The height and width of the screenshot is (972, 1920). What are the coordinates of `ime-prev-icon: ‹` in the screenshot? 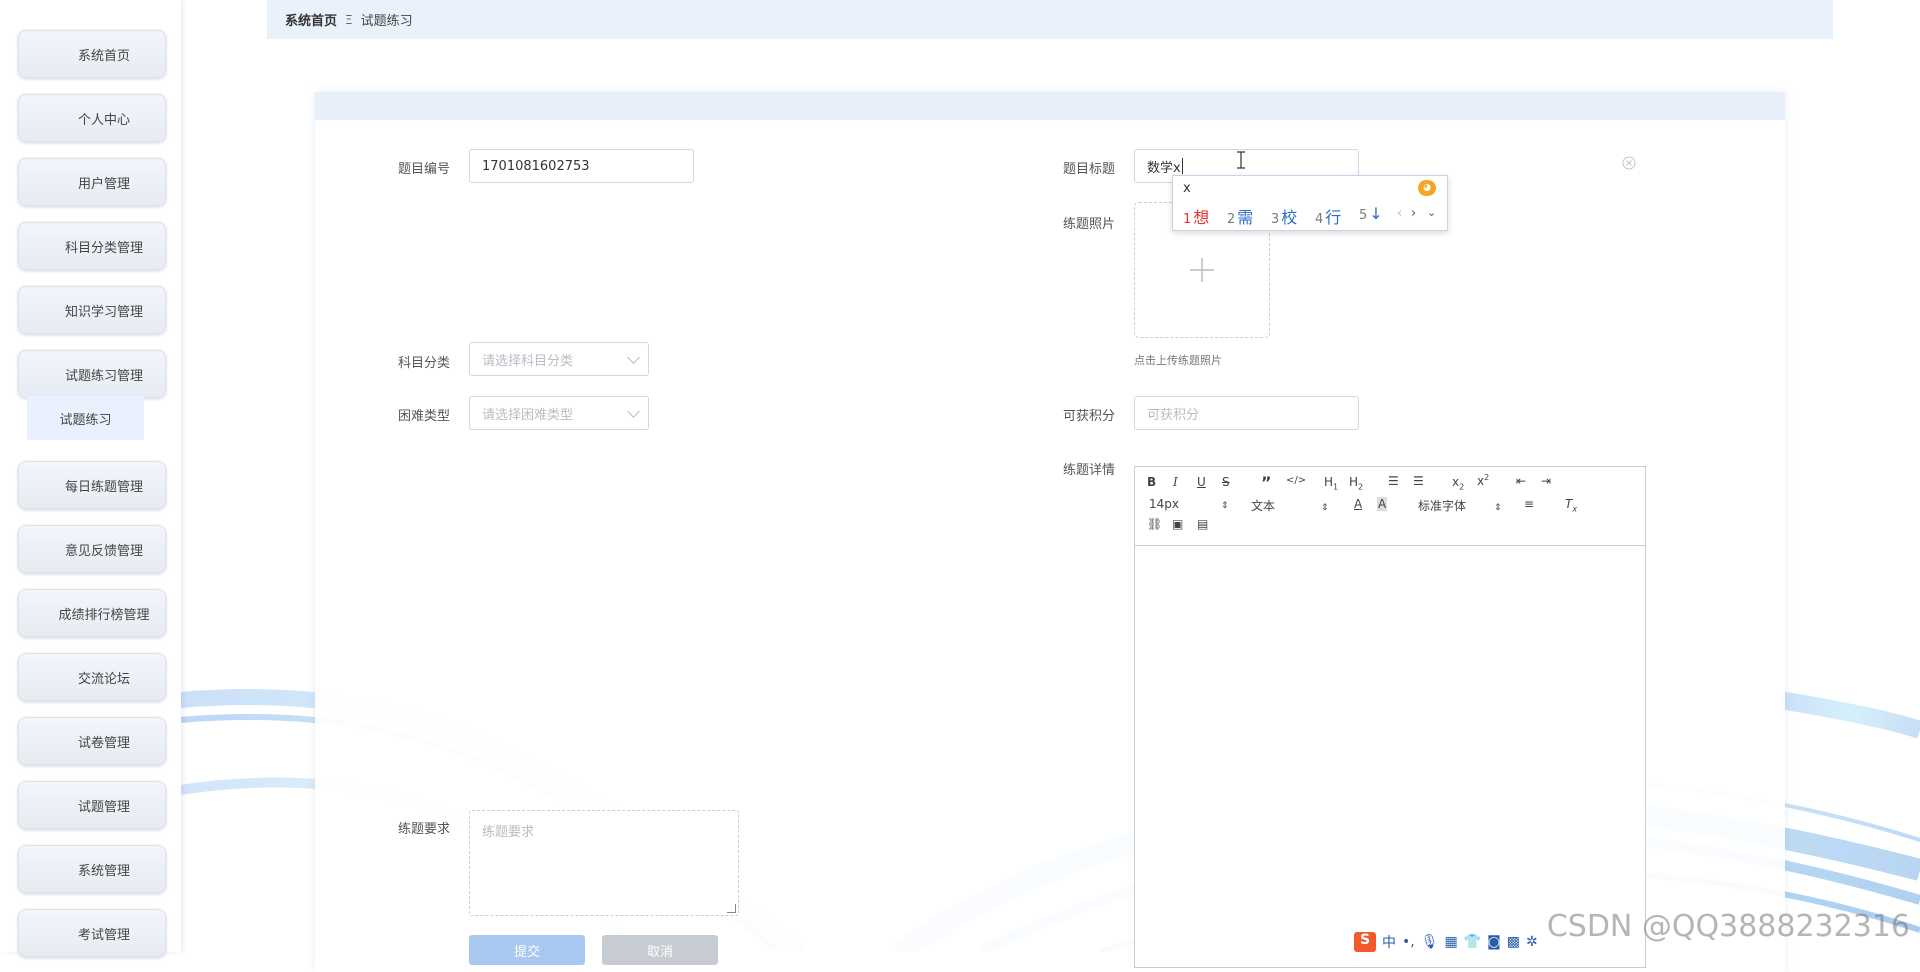 It's located at (1399, 213).